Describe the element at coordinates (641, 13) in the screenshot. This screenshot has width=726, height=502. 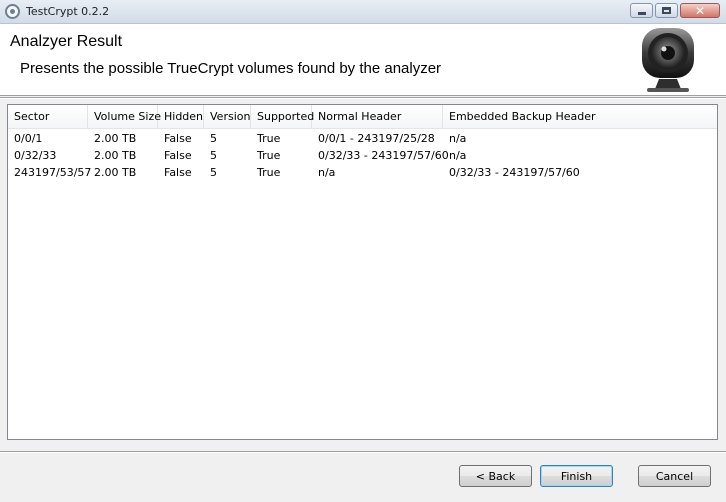
I see `minimize-icon` at that location.